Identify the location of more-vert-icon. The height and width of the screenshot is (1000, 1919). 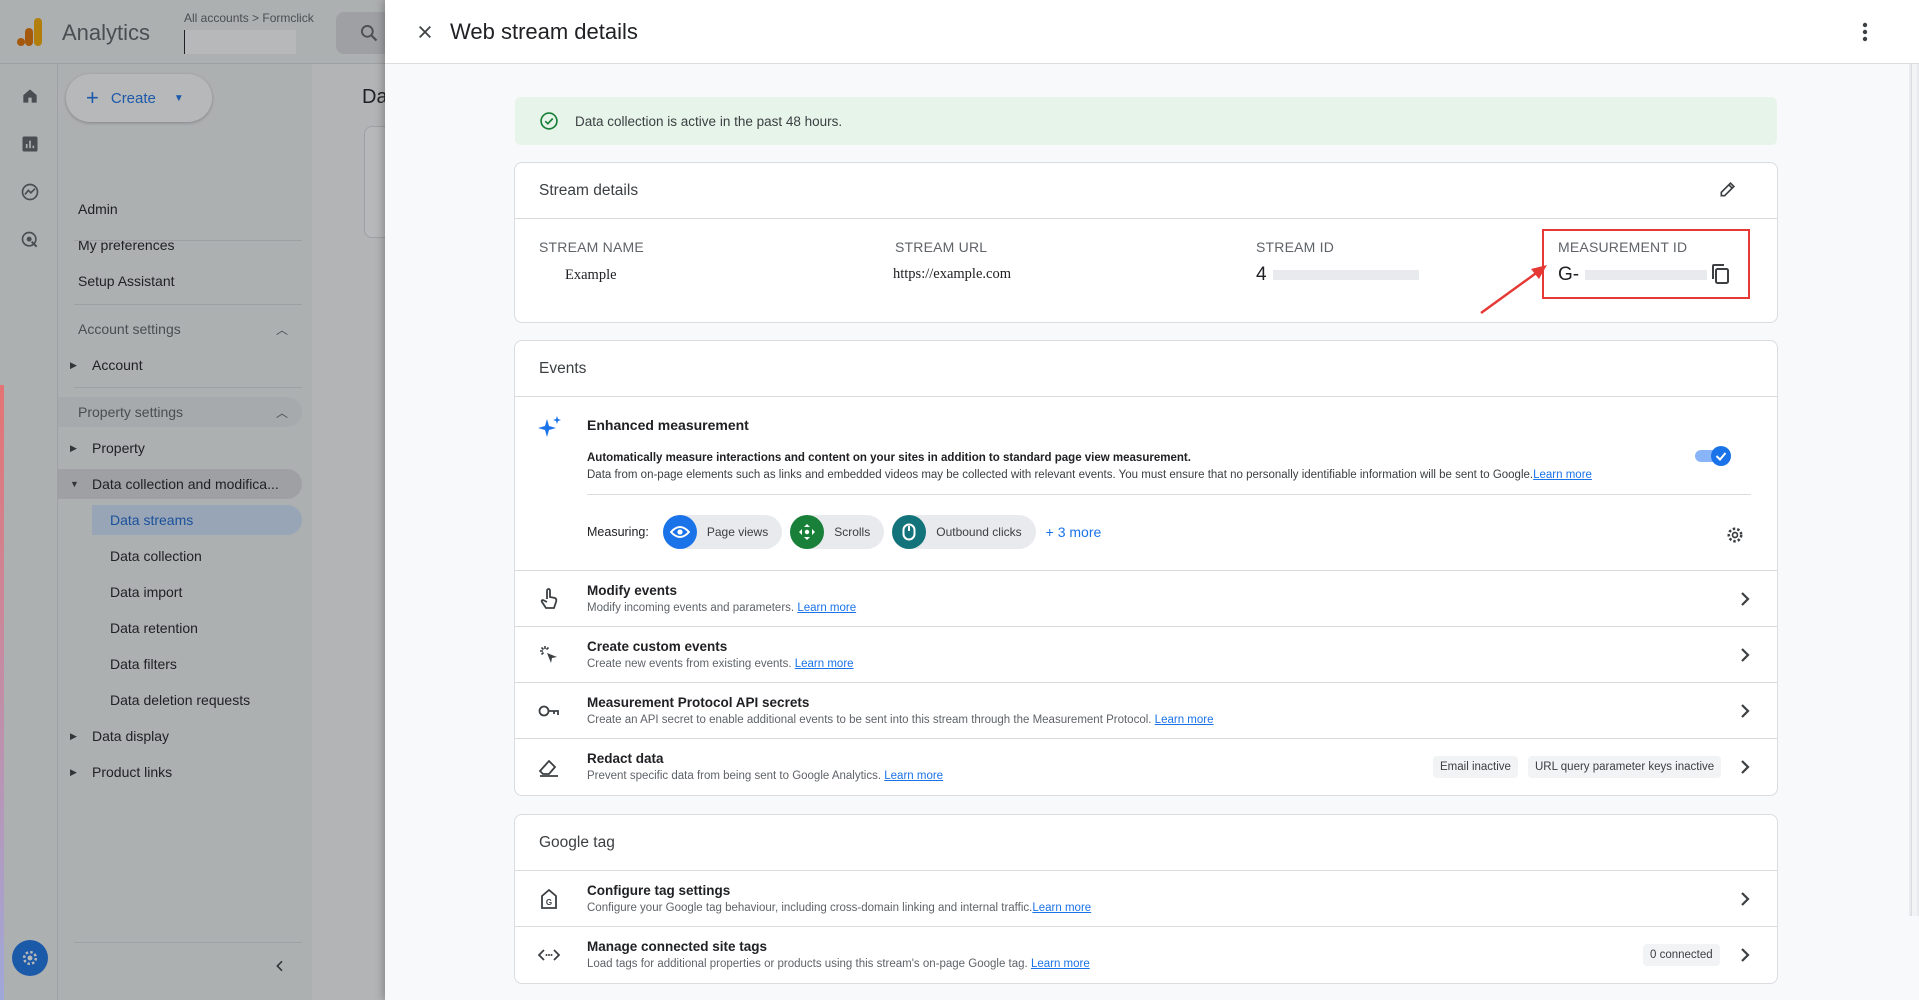
(1865, 32).